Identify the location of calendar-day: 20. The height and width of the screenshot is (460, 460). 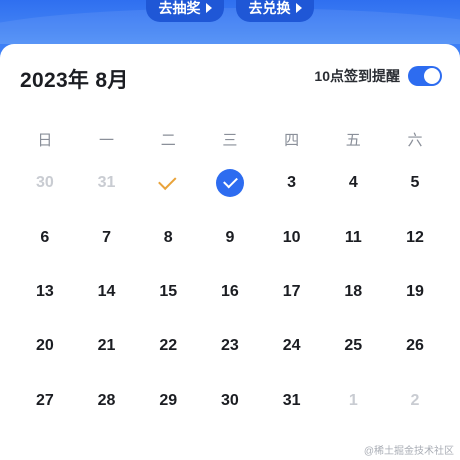
(45, 346).